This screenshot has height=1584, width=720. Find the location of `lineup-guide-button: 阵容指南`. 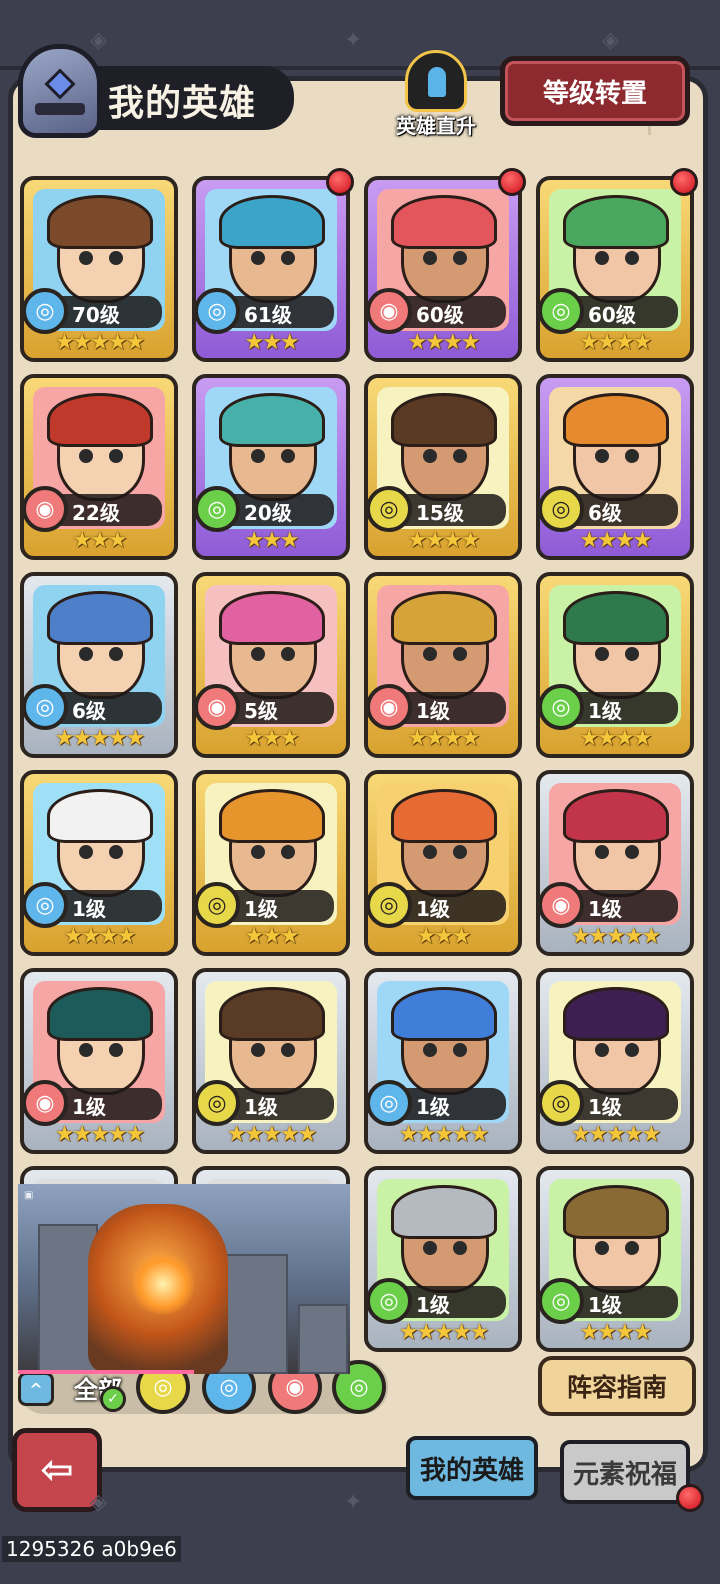

lineup-guide-button: 阵容指南 is located at coordinates (617, 1386).